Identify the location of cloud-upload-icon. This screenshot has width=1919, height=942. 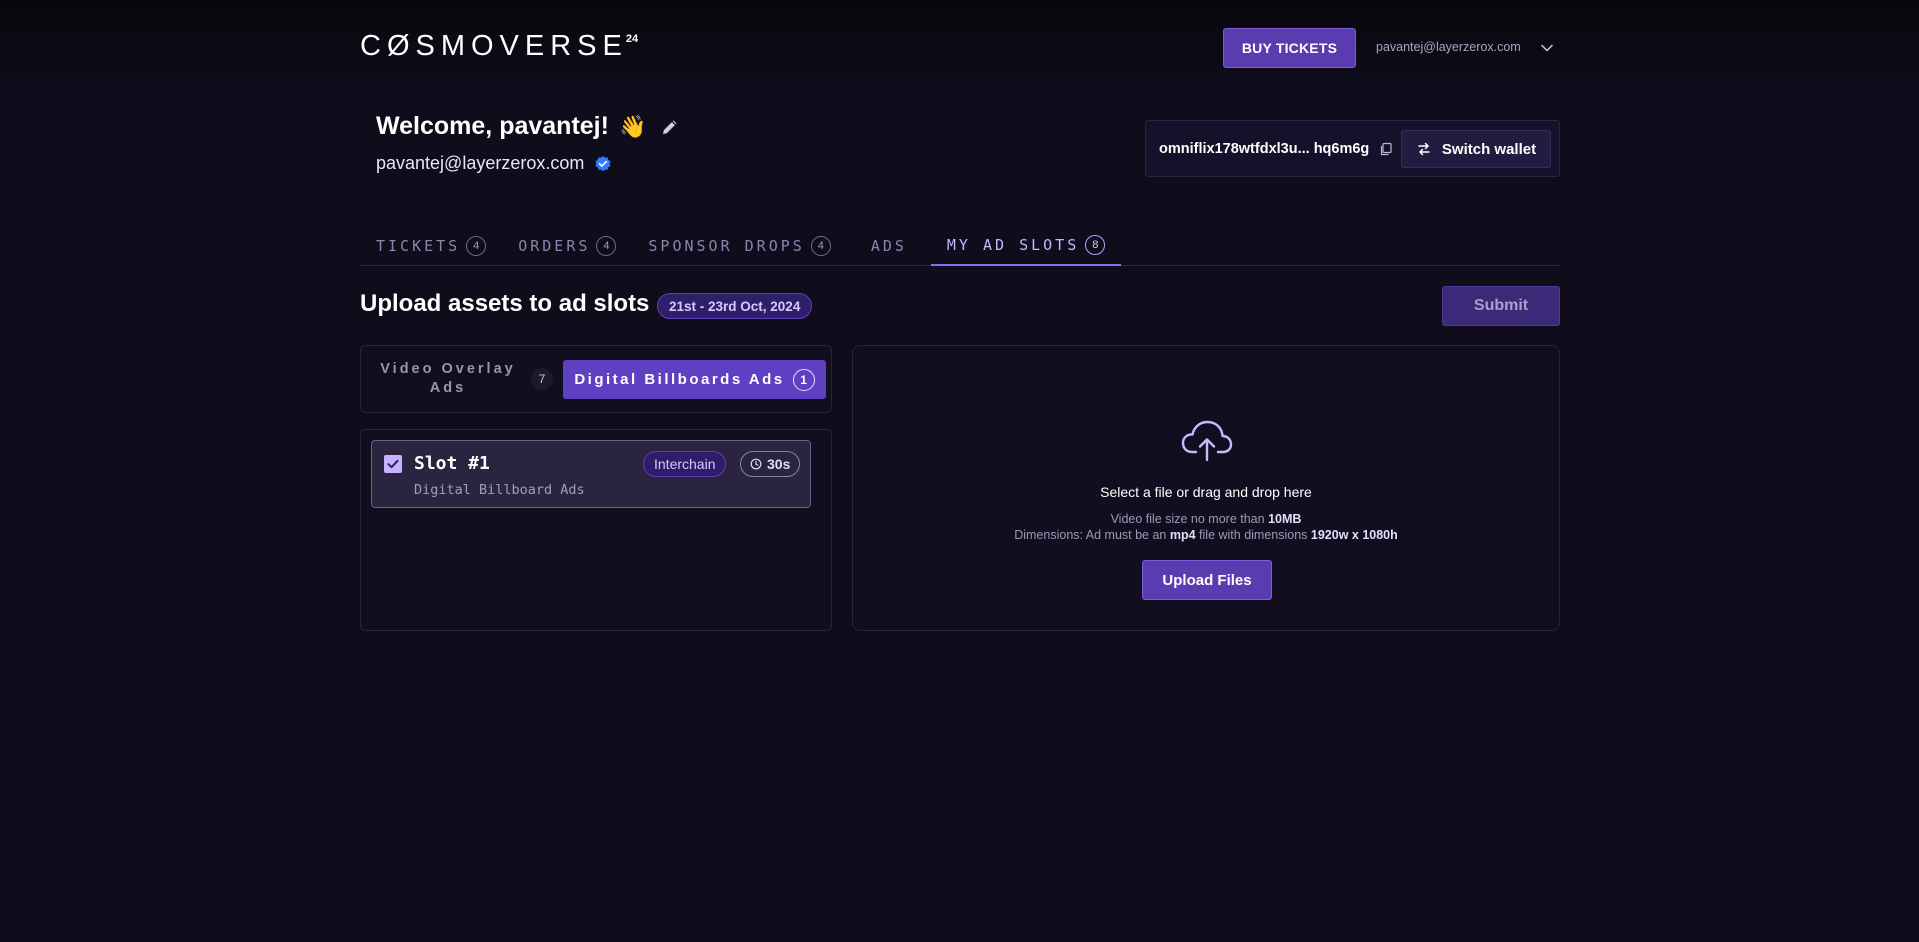
(1207, 441).